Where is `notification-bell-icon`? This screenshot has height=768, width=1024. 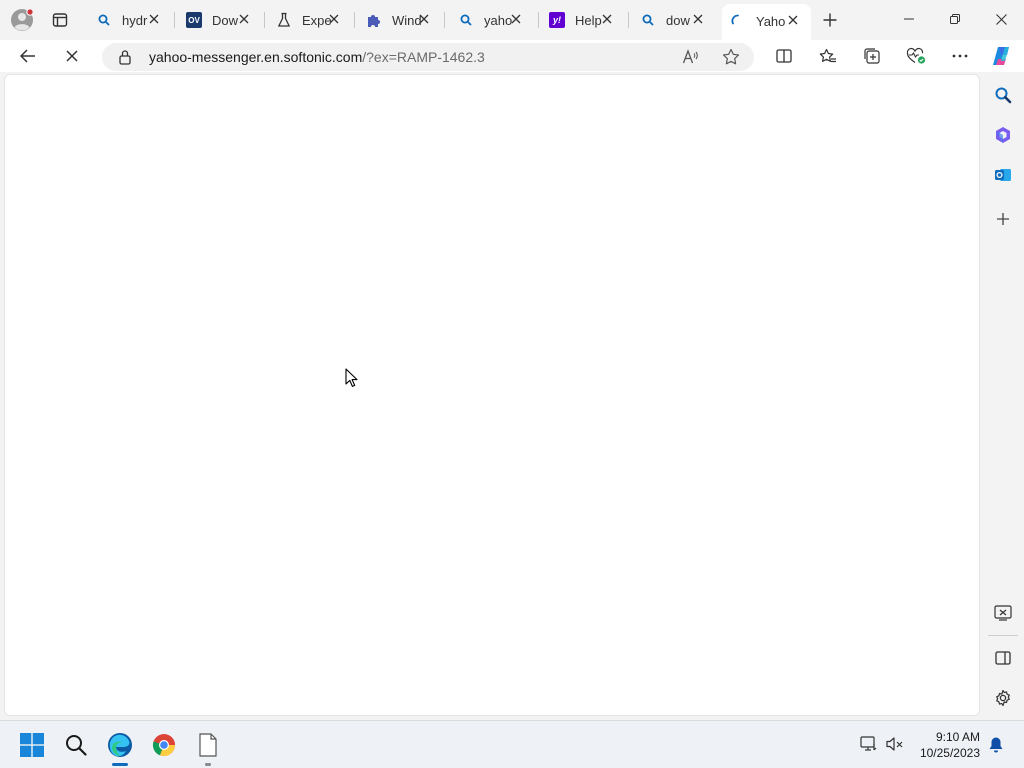 notification-bell-icon is located at coordinates (996, 745).